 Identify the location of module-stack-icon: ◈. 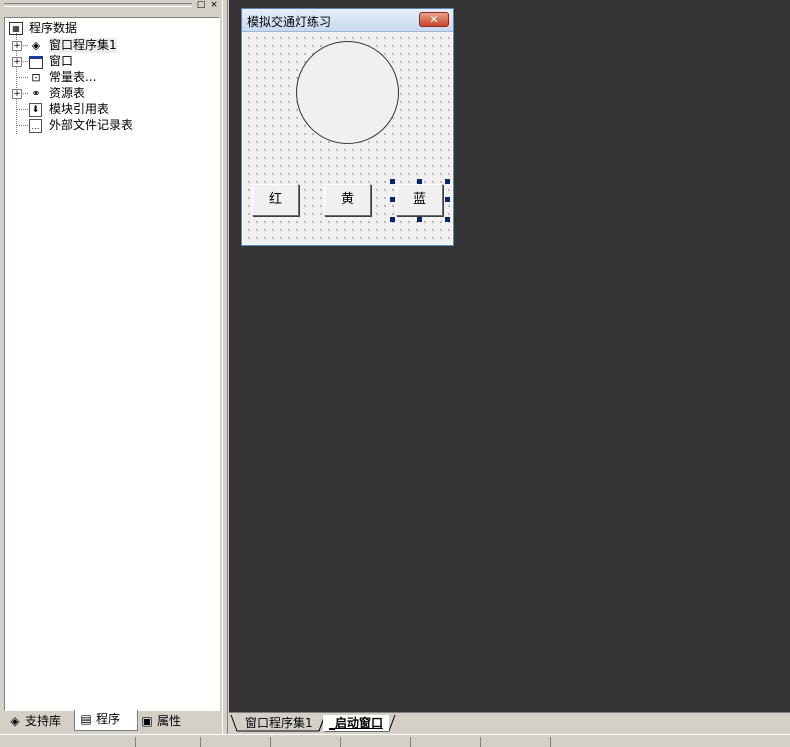
(36, 45).